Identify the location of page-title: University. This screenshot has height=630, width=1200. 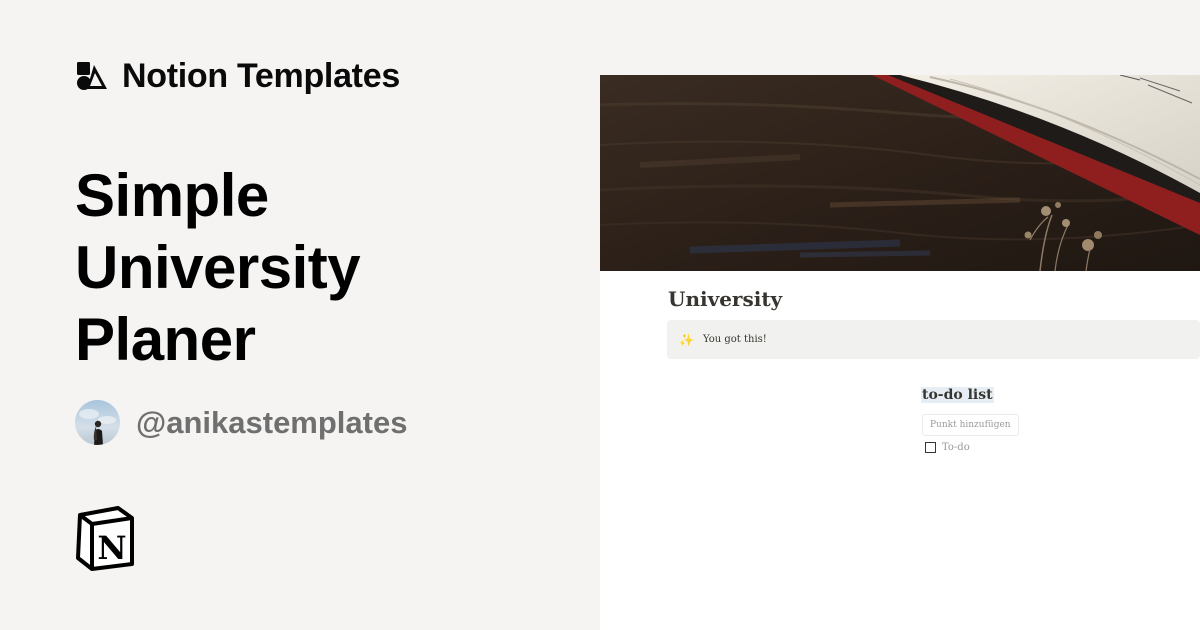
(725, 299).